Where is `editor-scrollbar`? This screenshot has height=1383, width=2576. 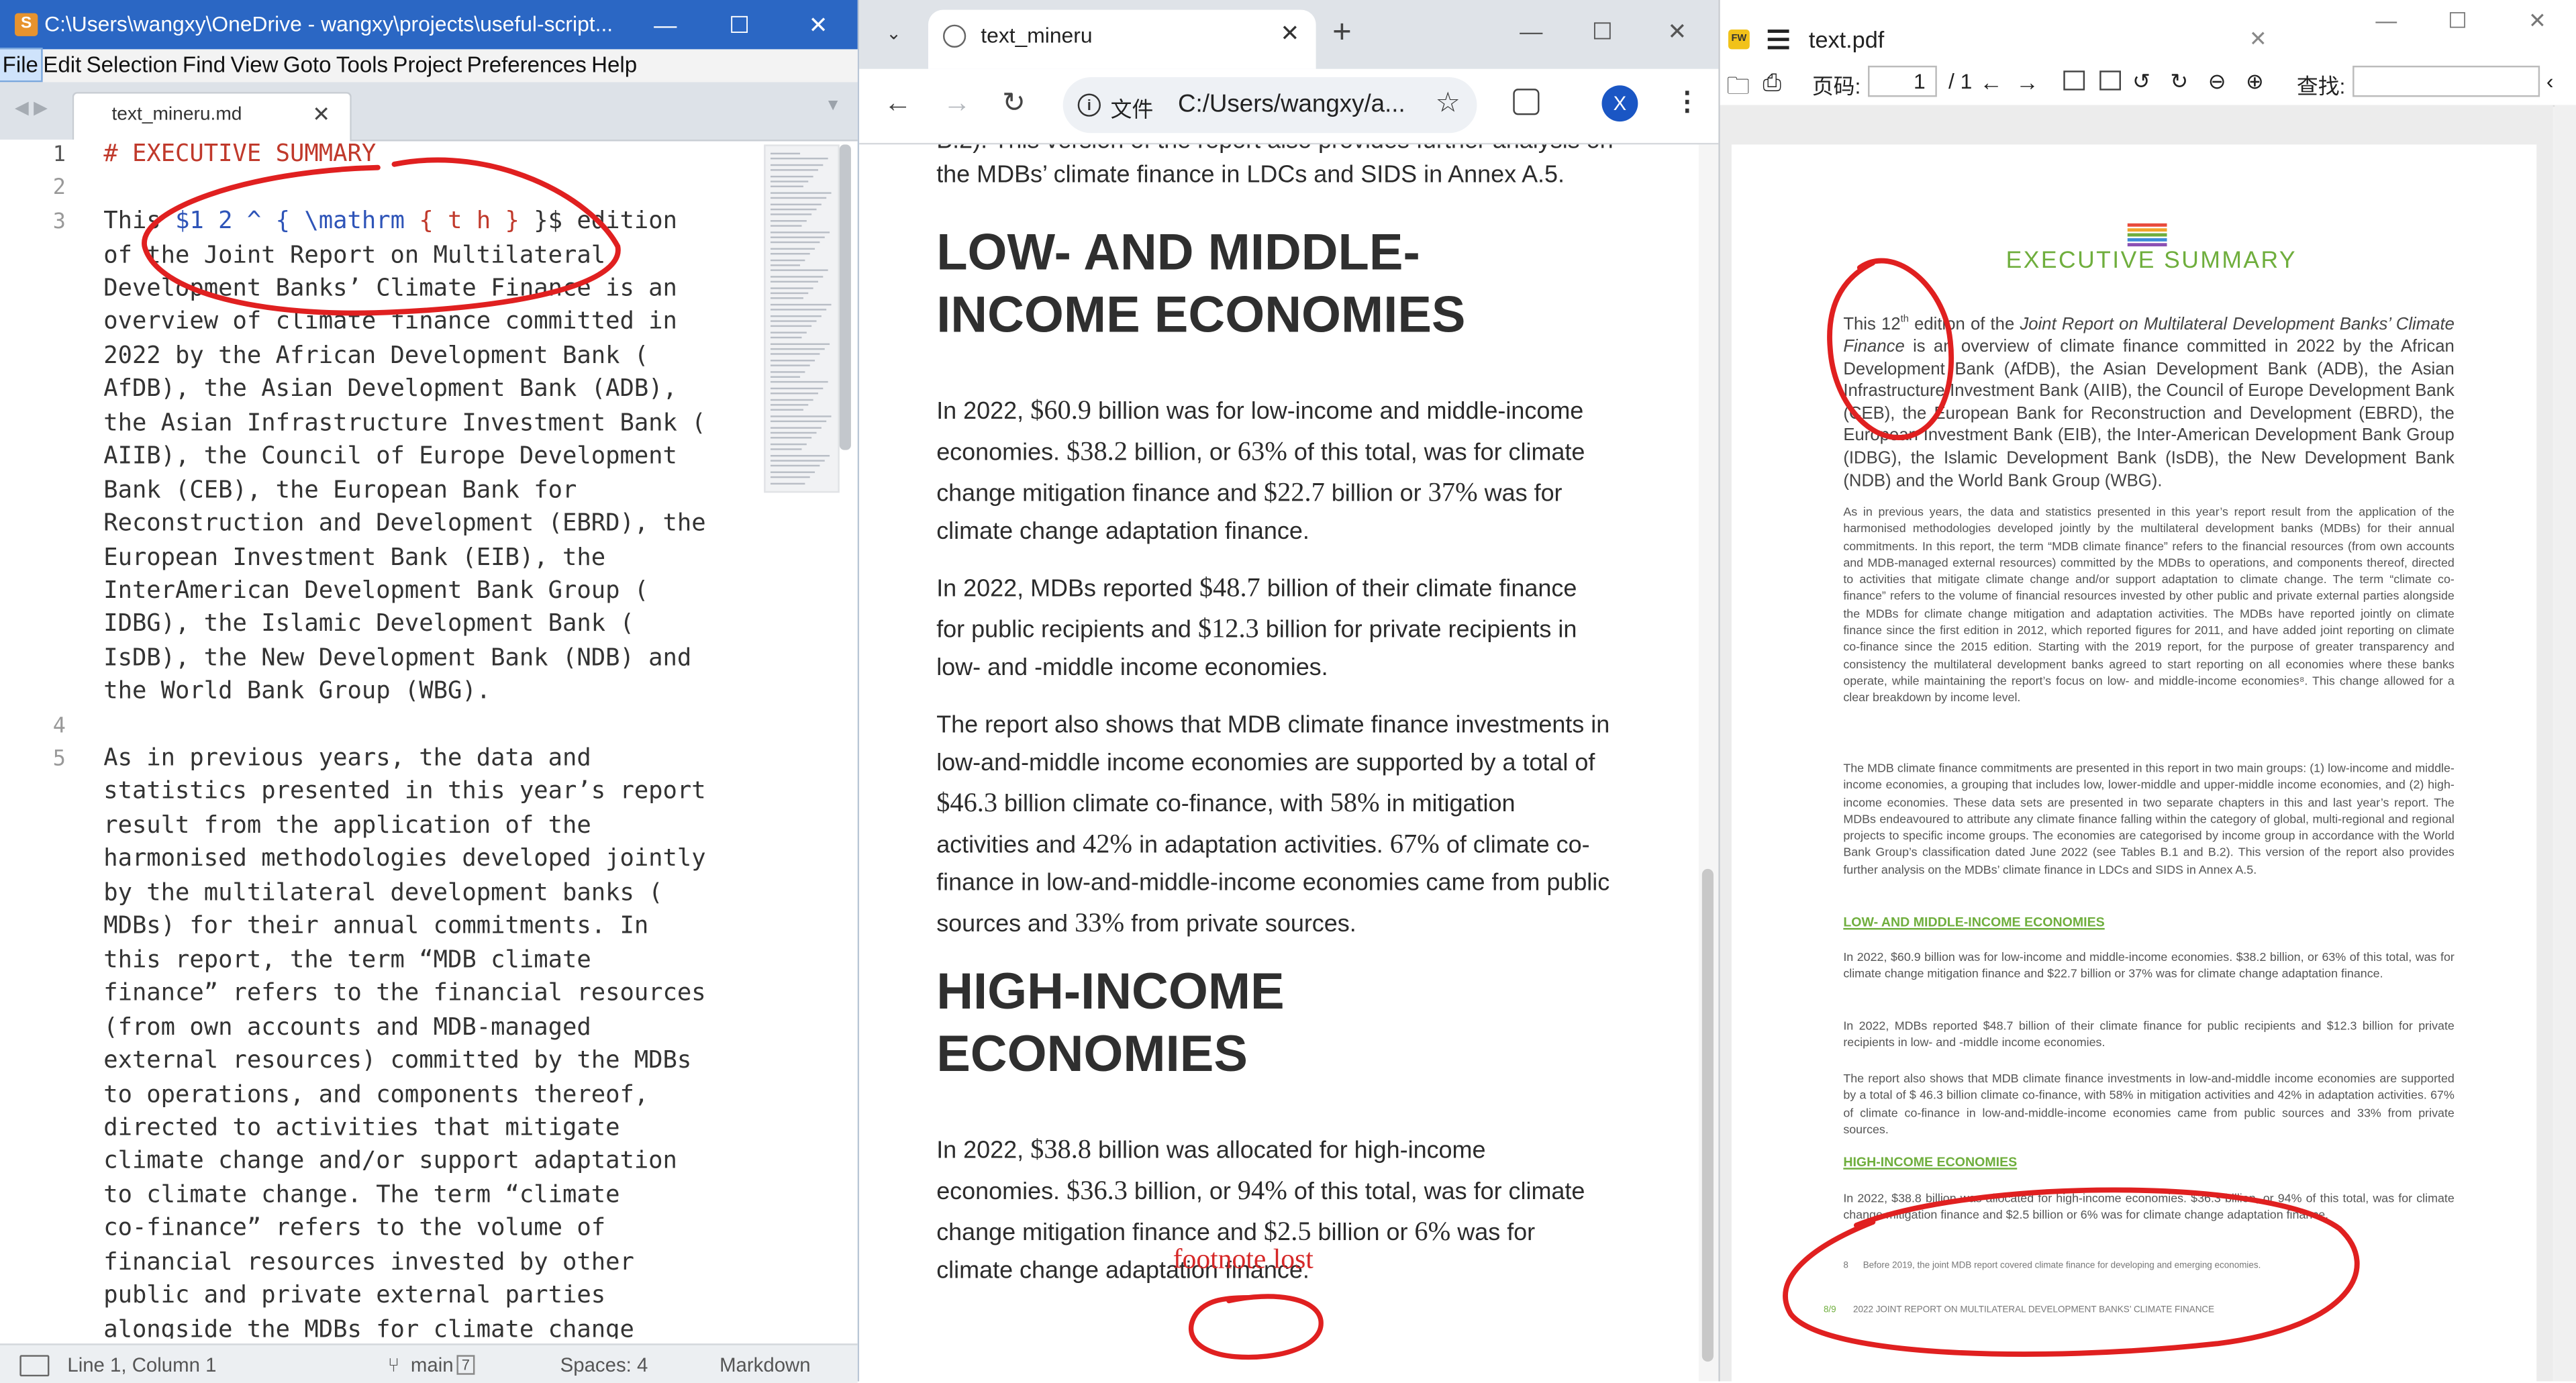
editor-scrollbar is located at coordinates (845, 297).